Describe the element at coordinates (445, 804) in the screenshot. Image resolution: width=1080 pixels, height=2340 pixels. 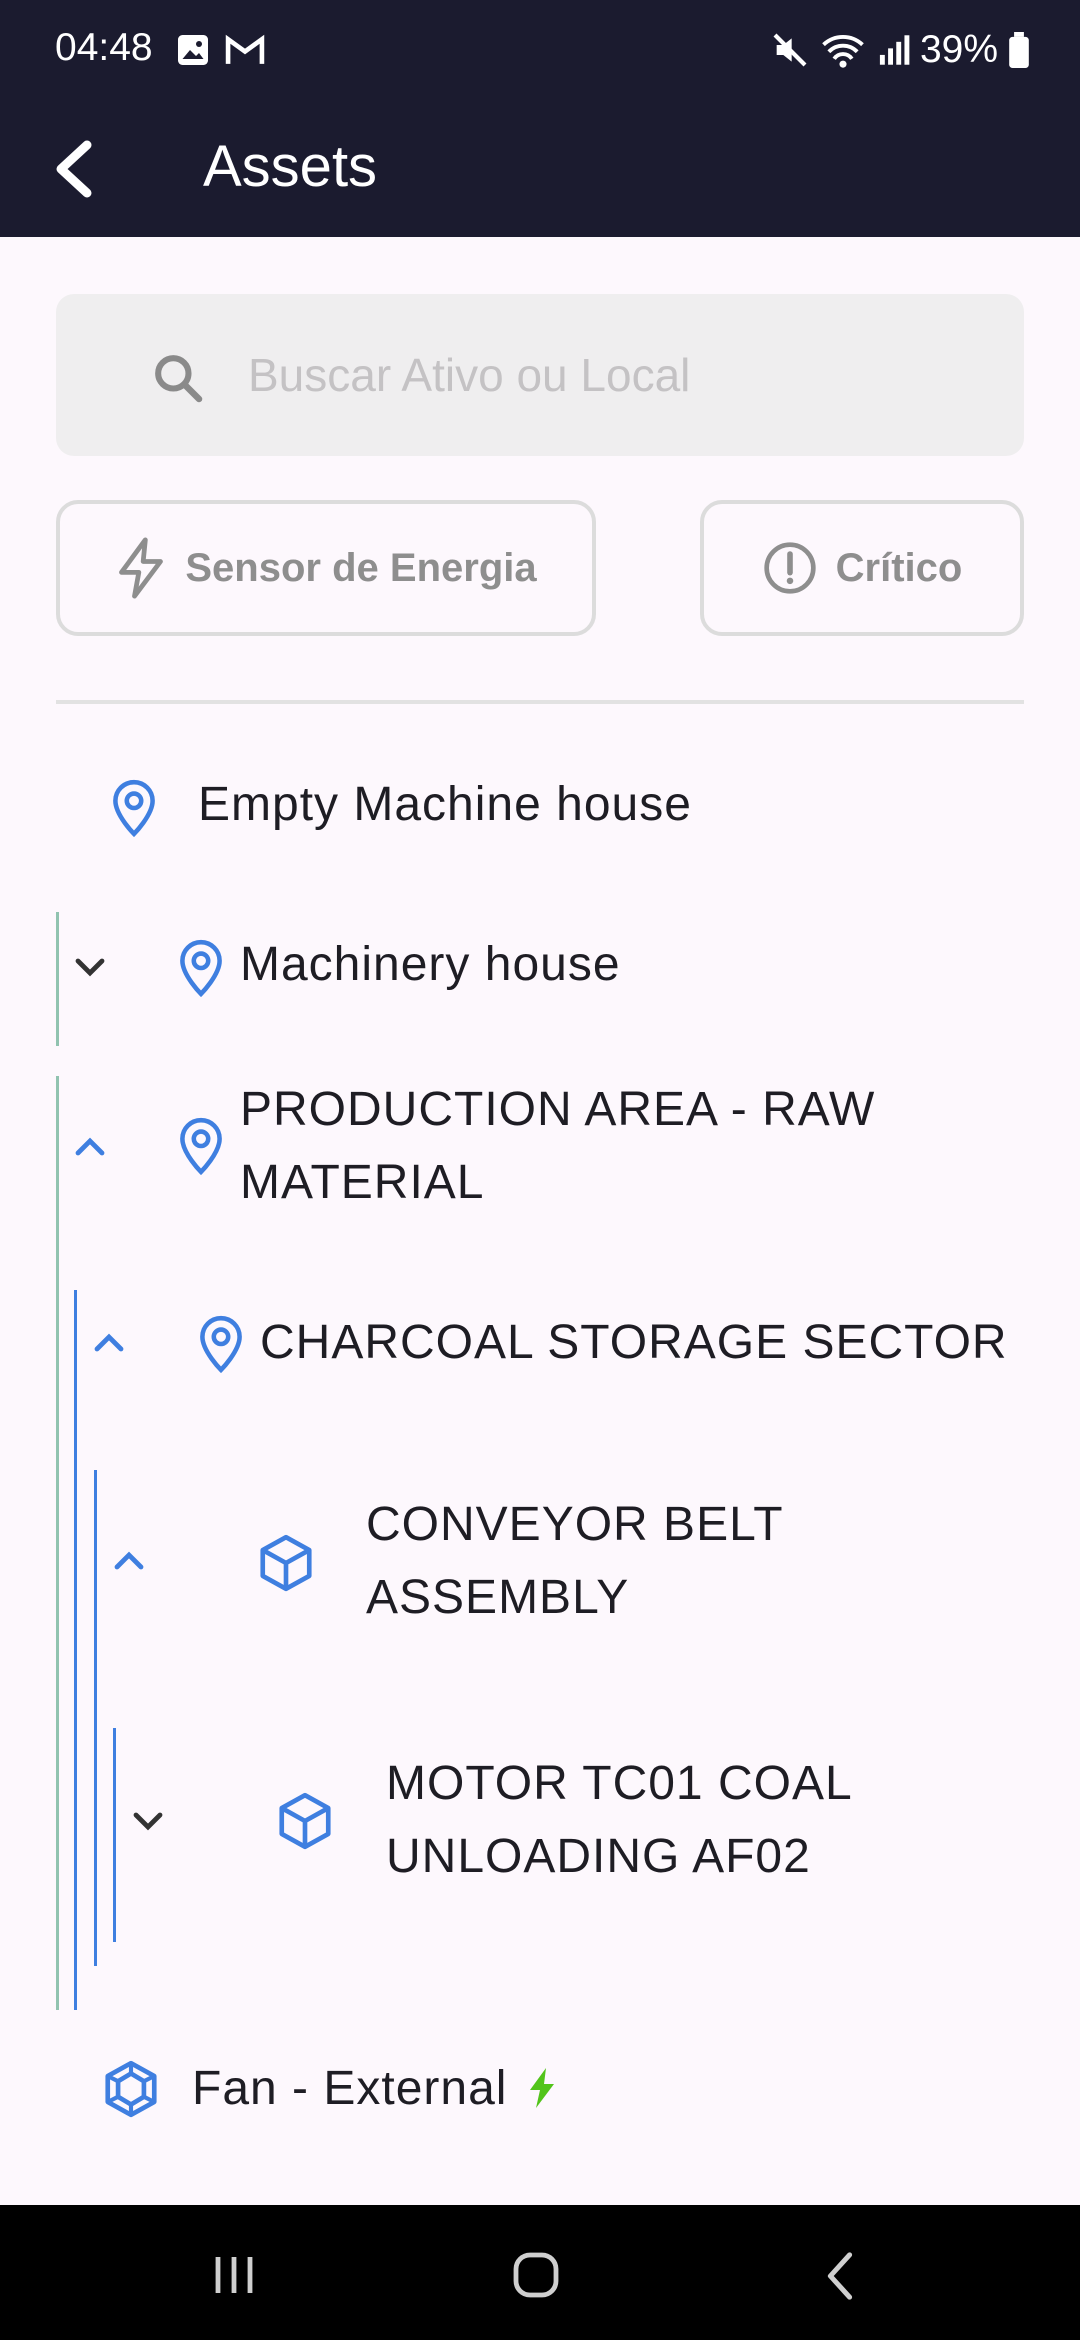
I see `tree-item-label: Empty Machine house` at that location.